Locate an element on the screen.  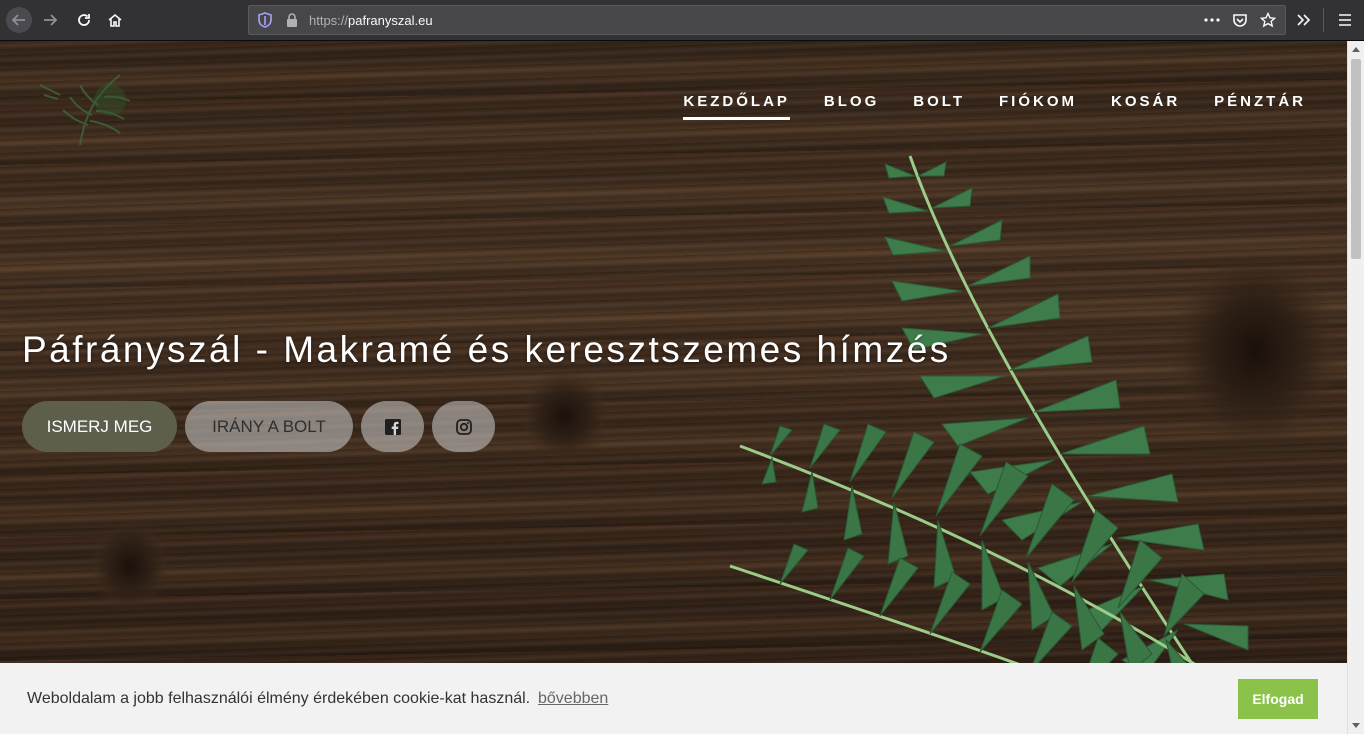
instagram-button is located at coordinates (463, 426).